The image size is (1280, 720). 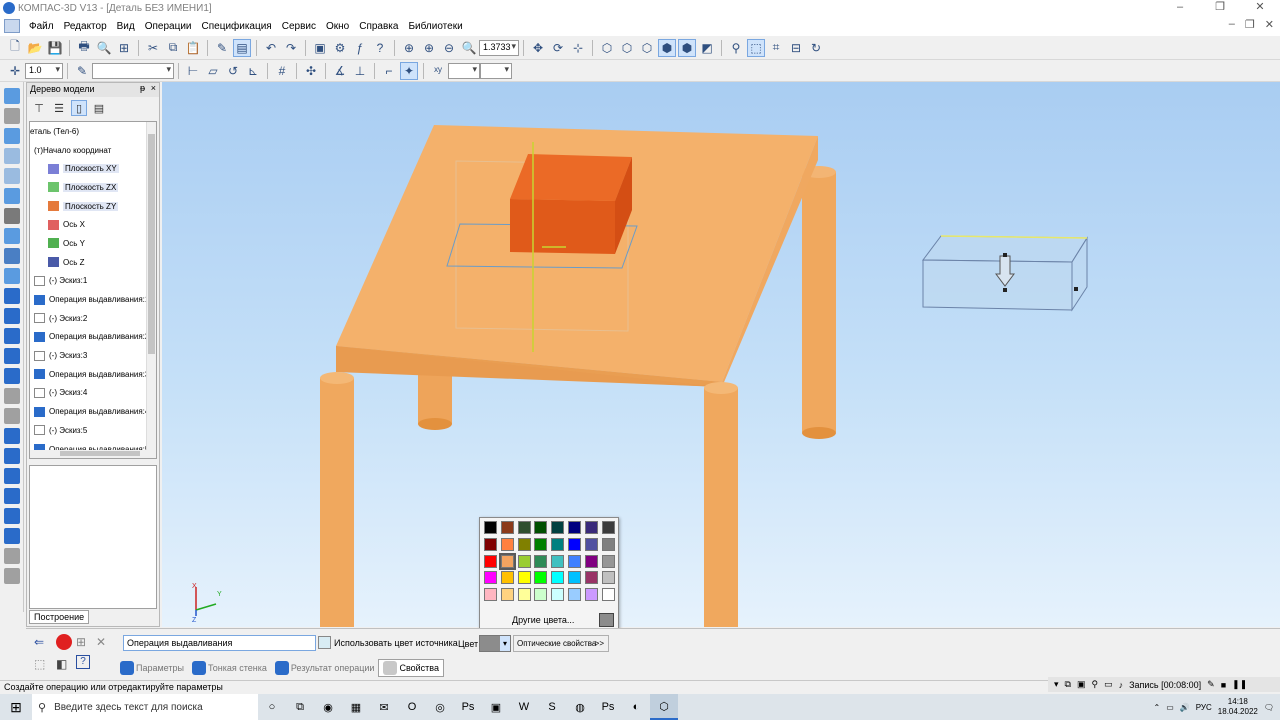 What do you see at coordinates (153, 88) in the screenshot?
I see `close-panel-icon: ×` at bounding box center [153, 88].